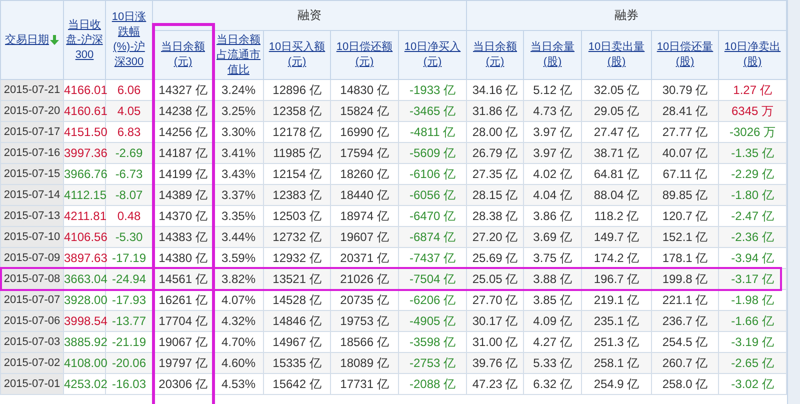 The height and width of the screenshot is (404, 800). I want to click on table-cell: 254.9 亿, so click(617, 384).